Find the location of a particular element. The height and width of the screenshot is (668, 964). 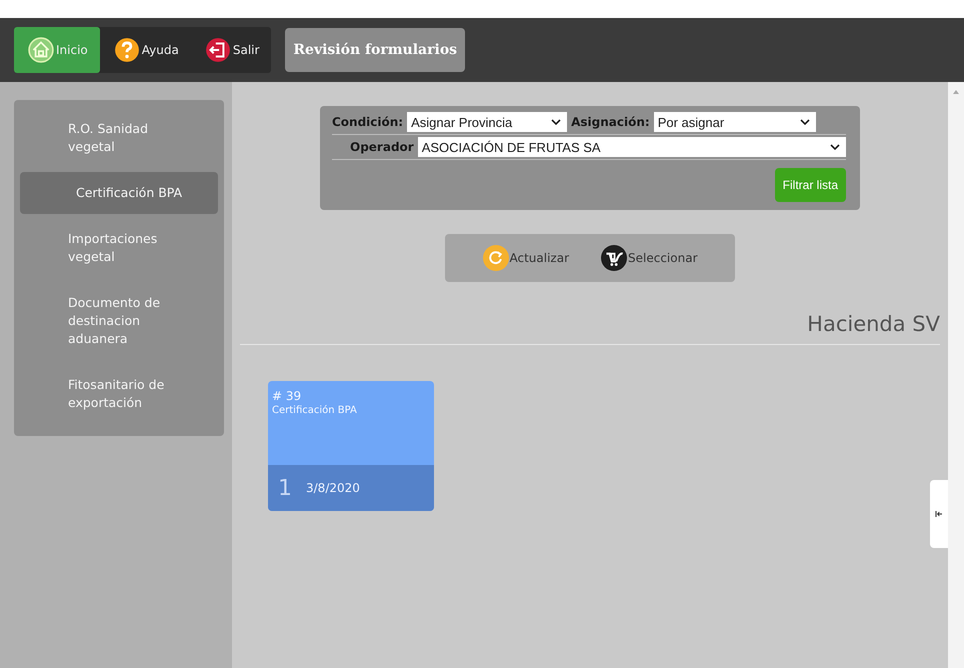

card-date: 3/8/2020 is located at coordinates (333, 488).